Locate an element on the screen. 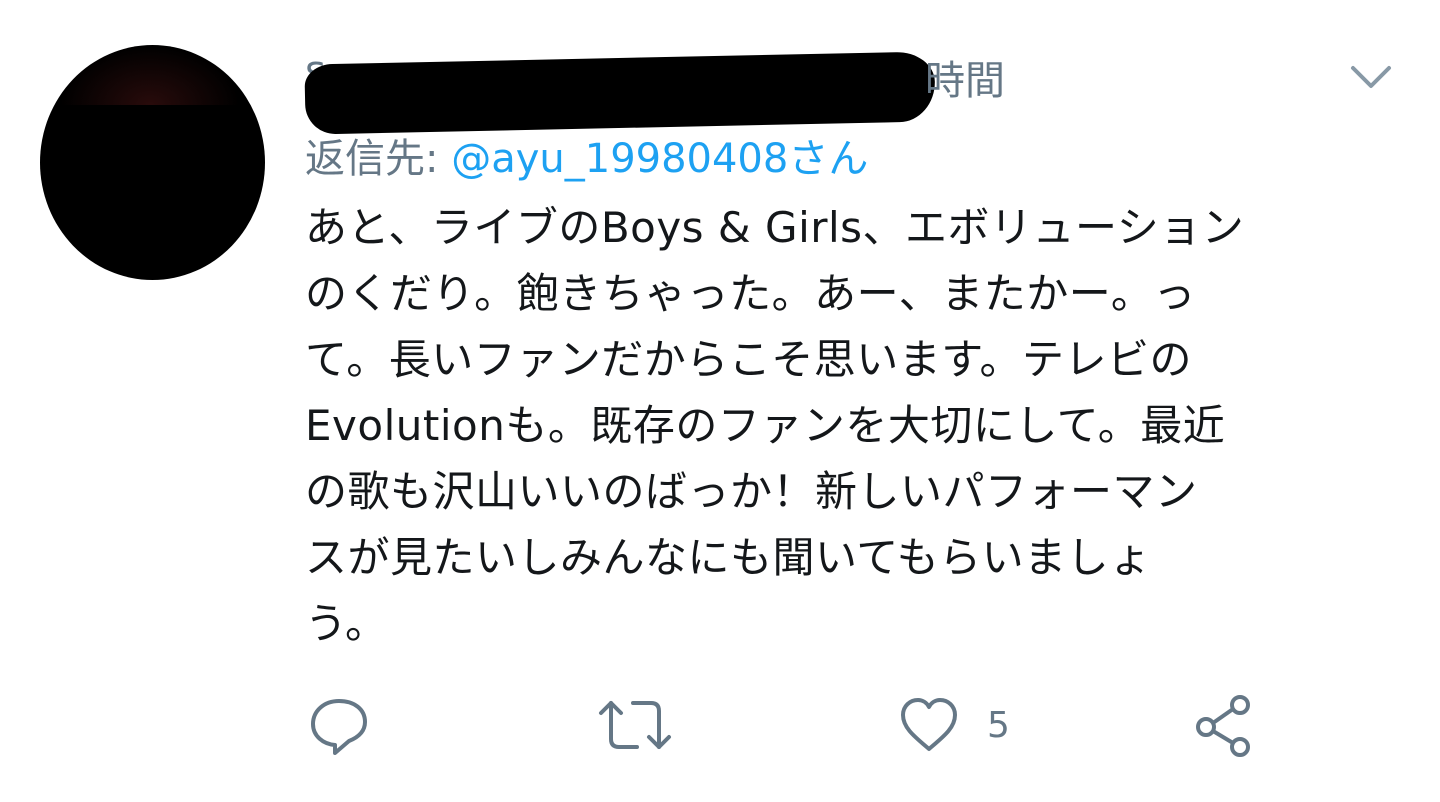  reply-icon is located at coordinates (339, 727).